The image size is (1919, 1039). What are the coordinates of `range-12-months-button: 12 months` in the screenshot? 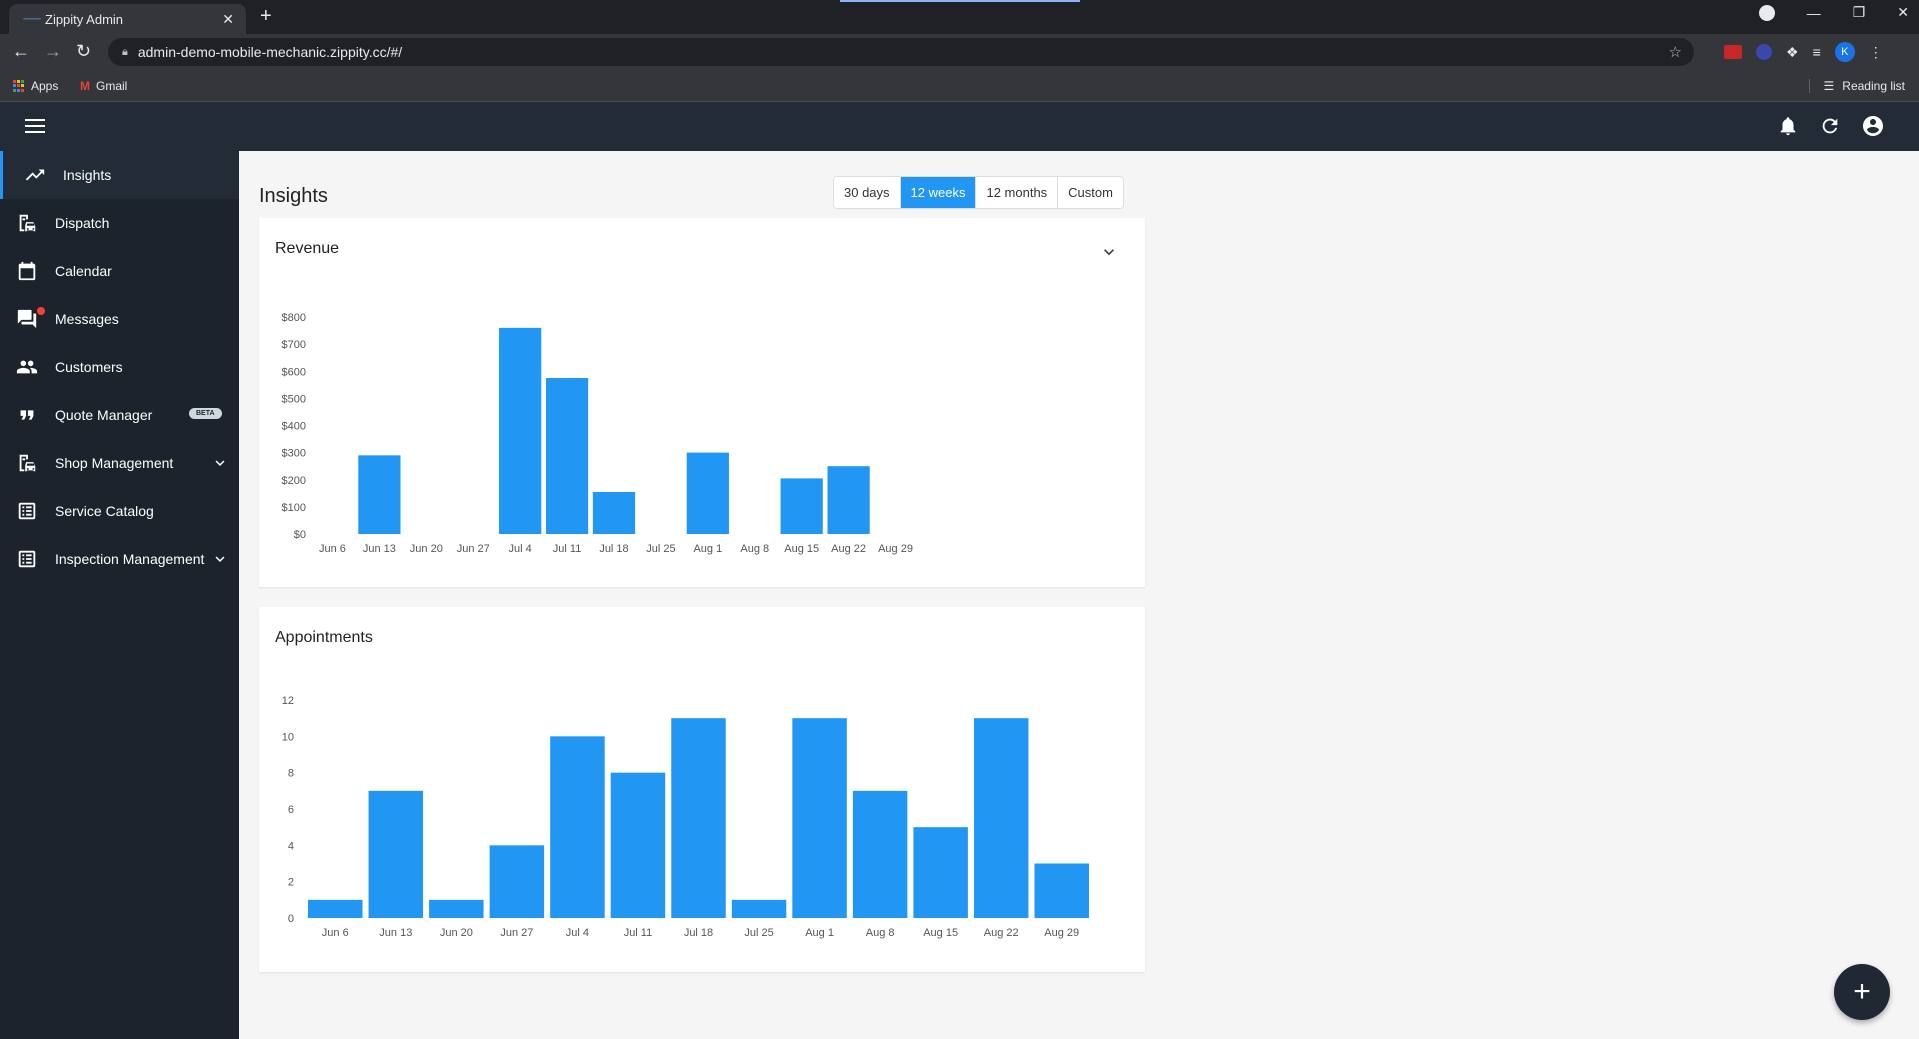 It's located at (1017, 192).